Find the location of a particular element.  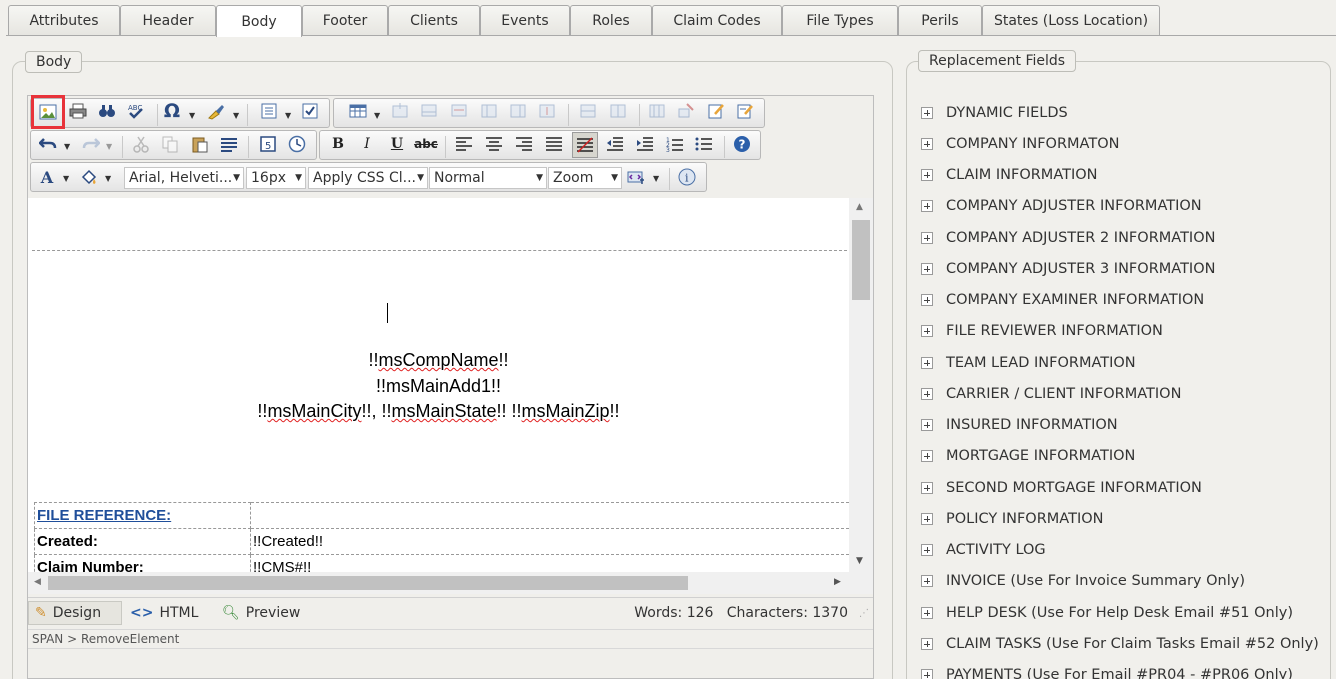

paragraph-icon is located at coordinates (229, 144).